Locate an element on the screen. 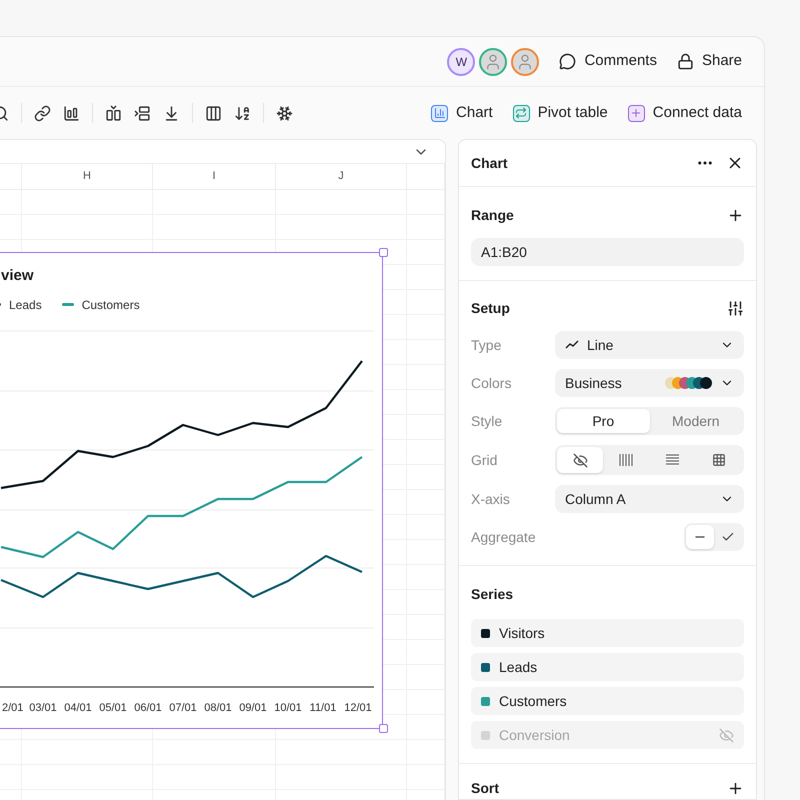 The height and width of the screenshot is (800, 800). grid-option is located at coordinates (580, 460).